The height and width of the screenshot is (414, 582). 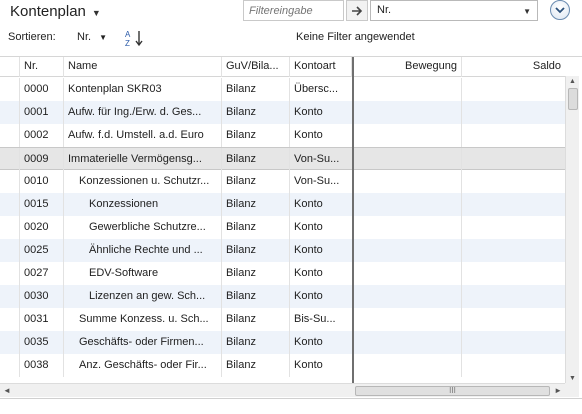 What do you see at coordinates (84, 37) in the screenshot?
I see `sort-field-value: Nr.` at bounding box center [84, 37].